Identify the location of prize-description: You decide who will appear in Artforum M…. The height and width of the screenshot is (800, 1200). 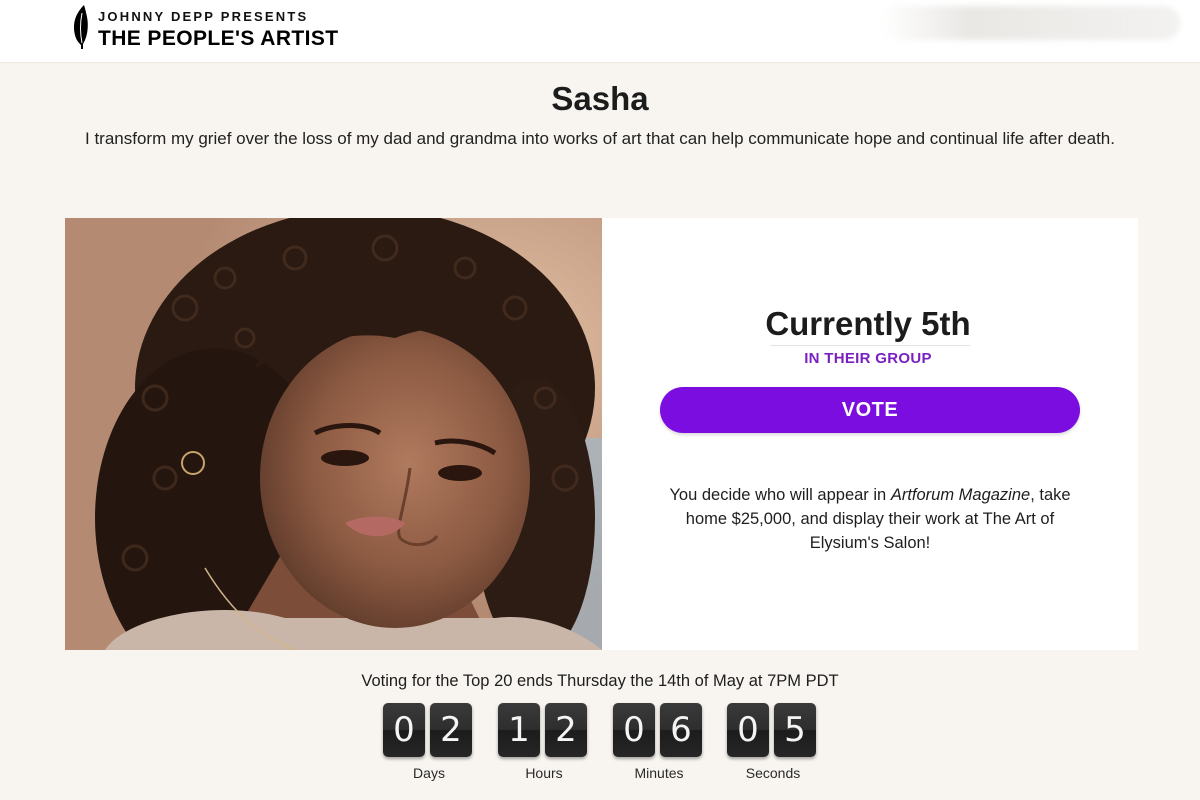
(870, 519).